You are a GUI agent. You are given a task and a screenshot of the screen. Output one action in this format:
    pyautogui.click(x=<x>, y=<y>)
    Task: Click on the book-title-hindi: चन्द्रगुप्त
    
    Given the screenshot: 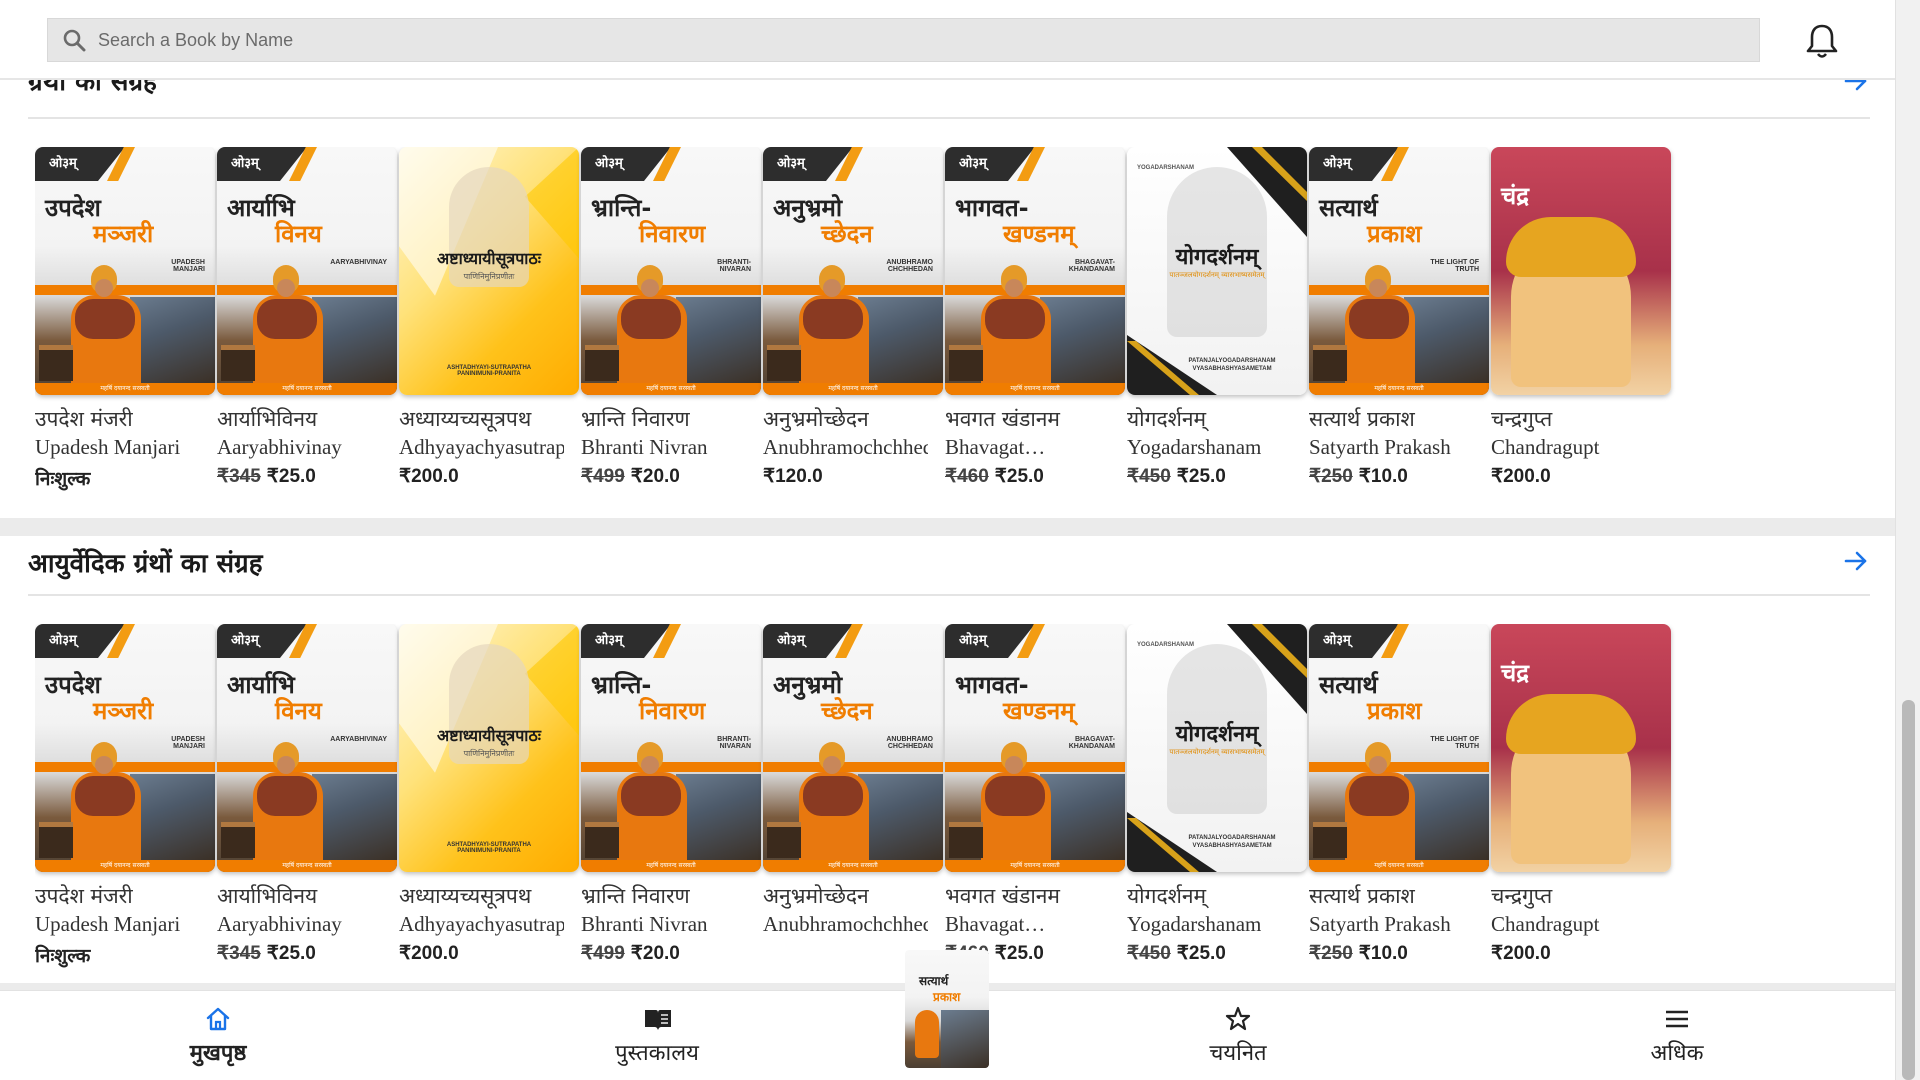 What is the action you would take?
    pyautogui.click(x=1522, y=419)
    